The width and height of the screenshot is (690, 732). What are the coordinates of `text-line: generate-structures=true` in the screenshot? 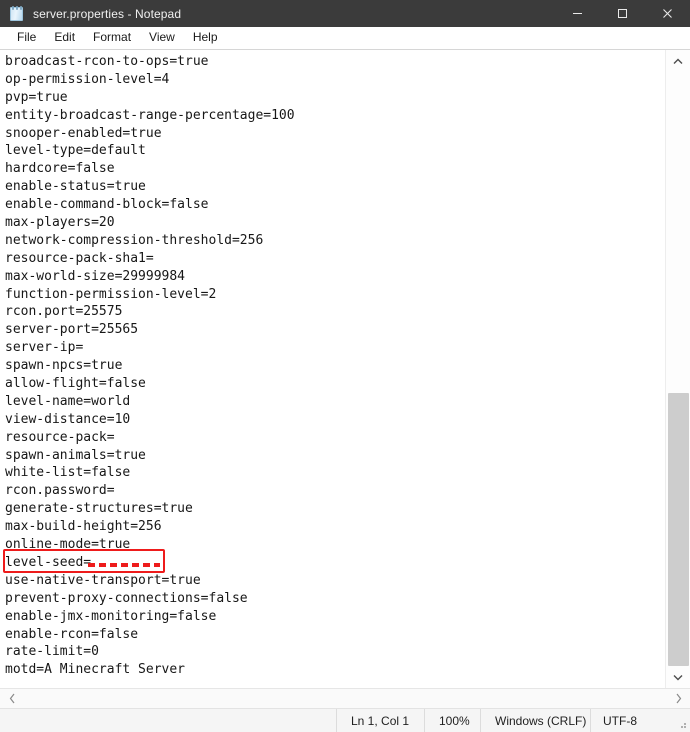 It's located at (99, 509).